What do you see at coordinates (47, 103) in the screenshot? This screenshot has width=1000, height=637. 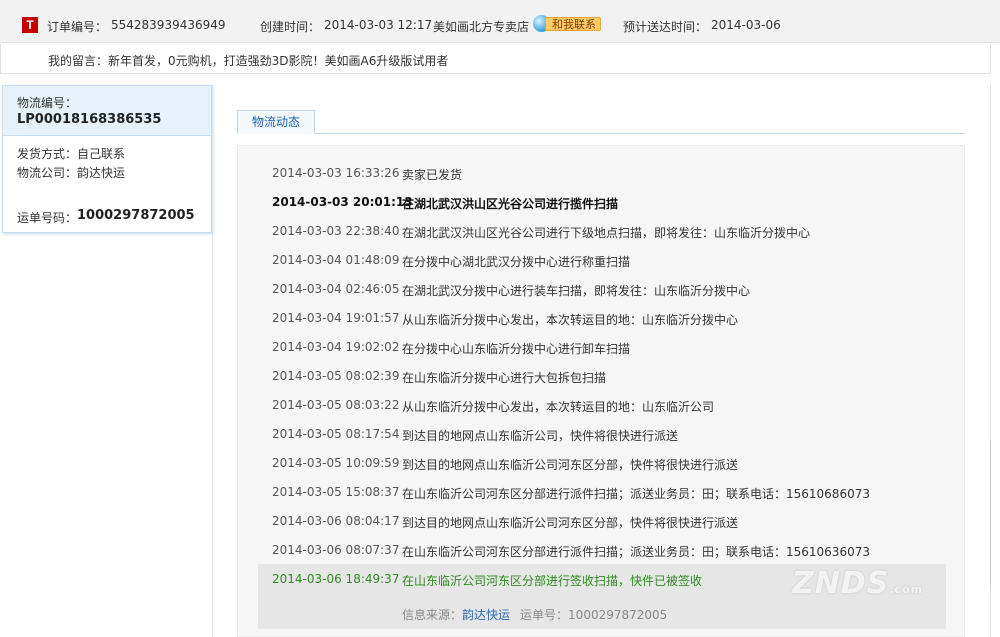 I see `logistics-no-label: 物流编号：` at bounding box center [47, 103].